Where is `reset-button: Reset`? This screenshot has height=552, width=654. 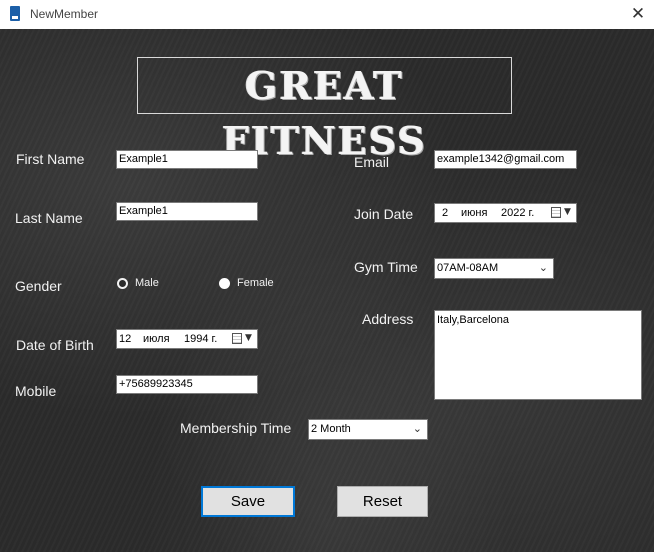 reset-button: Reset is located at coordinates (382, 501).